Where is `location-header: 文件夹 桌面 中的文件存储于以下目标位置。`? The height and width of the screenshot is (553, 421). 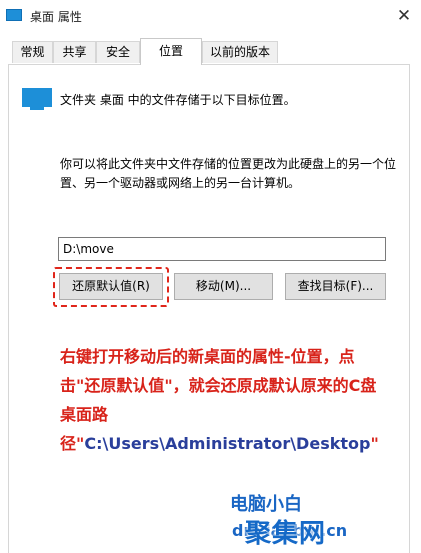
location-header: 文件夹 桌面 中的文件存储于以下目标位置。 is located at coordinates (178, 100).